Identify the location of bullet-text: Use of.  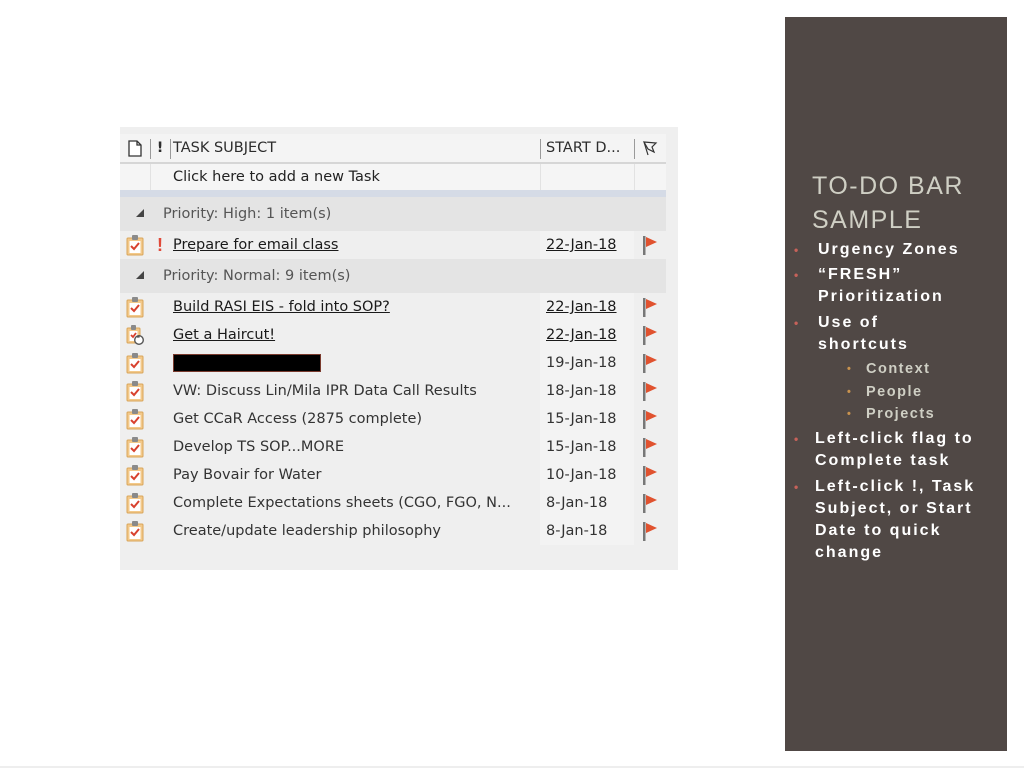
(848, 322).